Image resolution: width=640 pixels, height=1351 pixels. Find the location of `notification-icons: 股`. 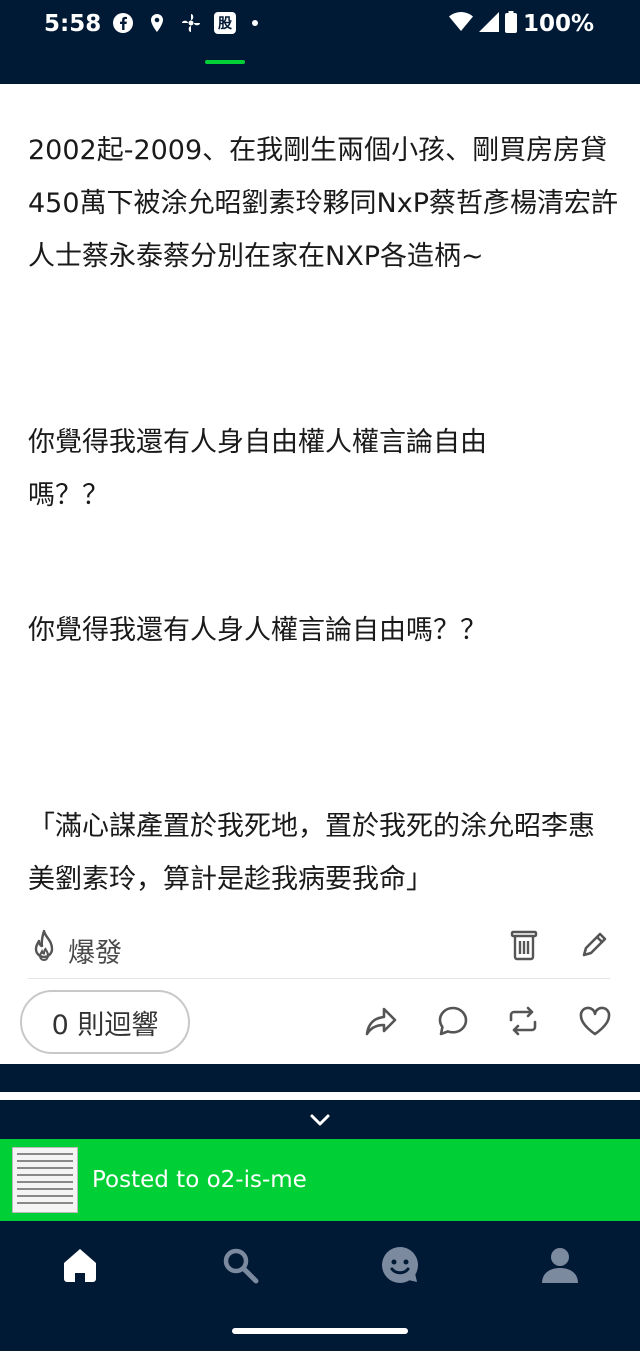

notification-icons: 股 is located at coordinates (185, 23).